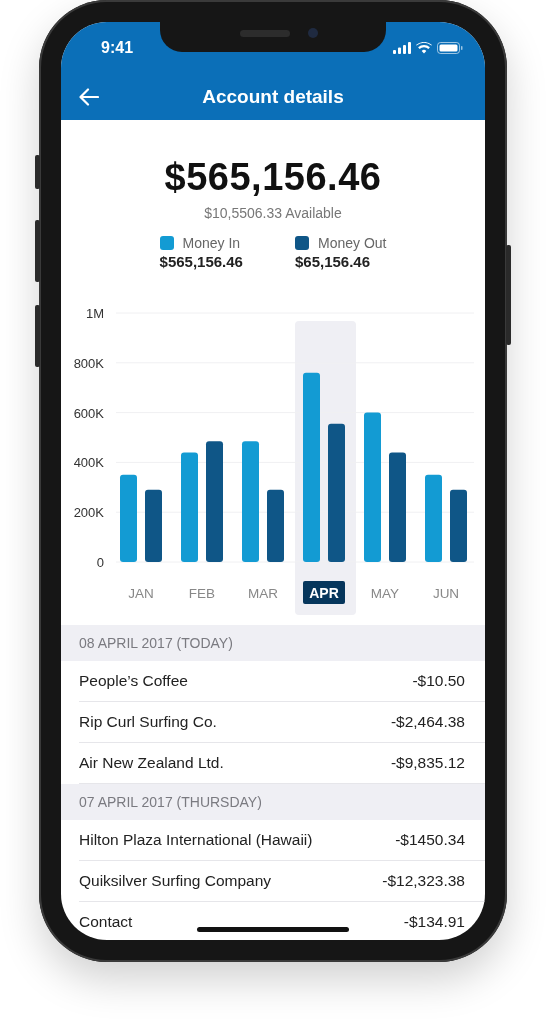 The image size is (546, 1024). I want to click on status-time: 9:41, so click(117, 48).